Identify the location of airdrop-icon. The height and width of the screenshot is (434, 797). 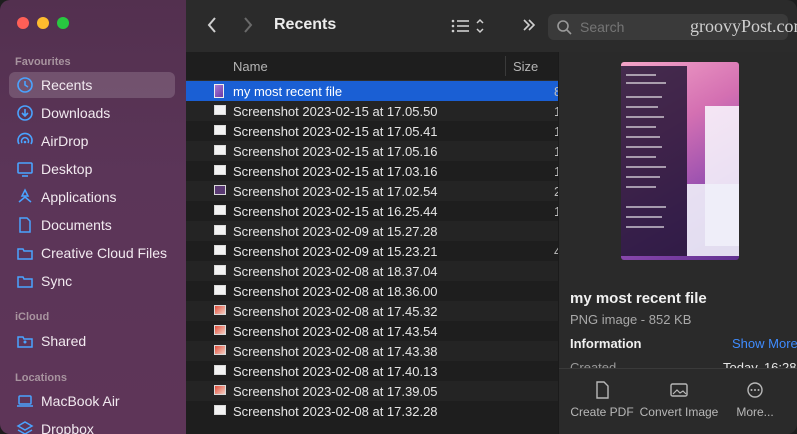
(25, 138).